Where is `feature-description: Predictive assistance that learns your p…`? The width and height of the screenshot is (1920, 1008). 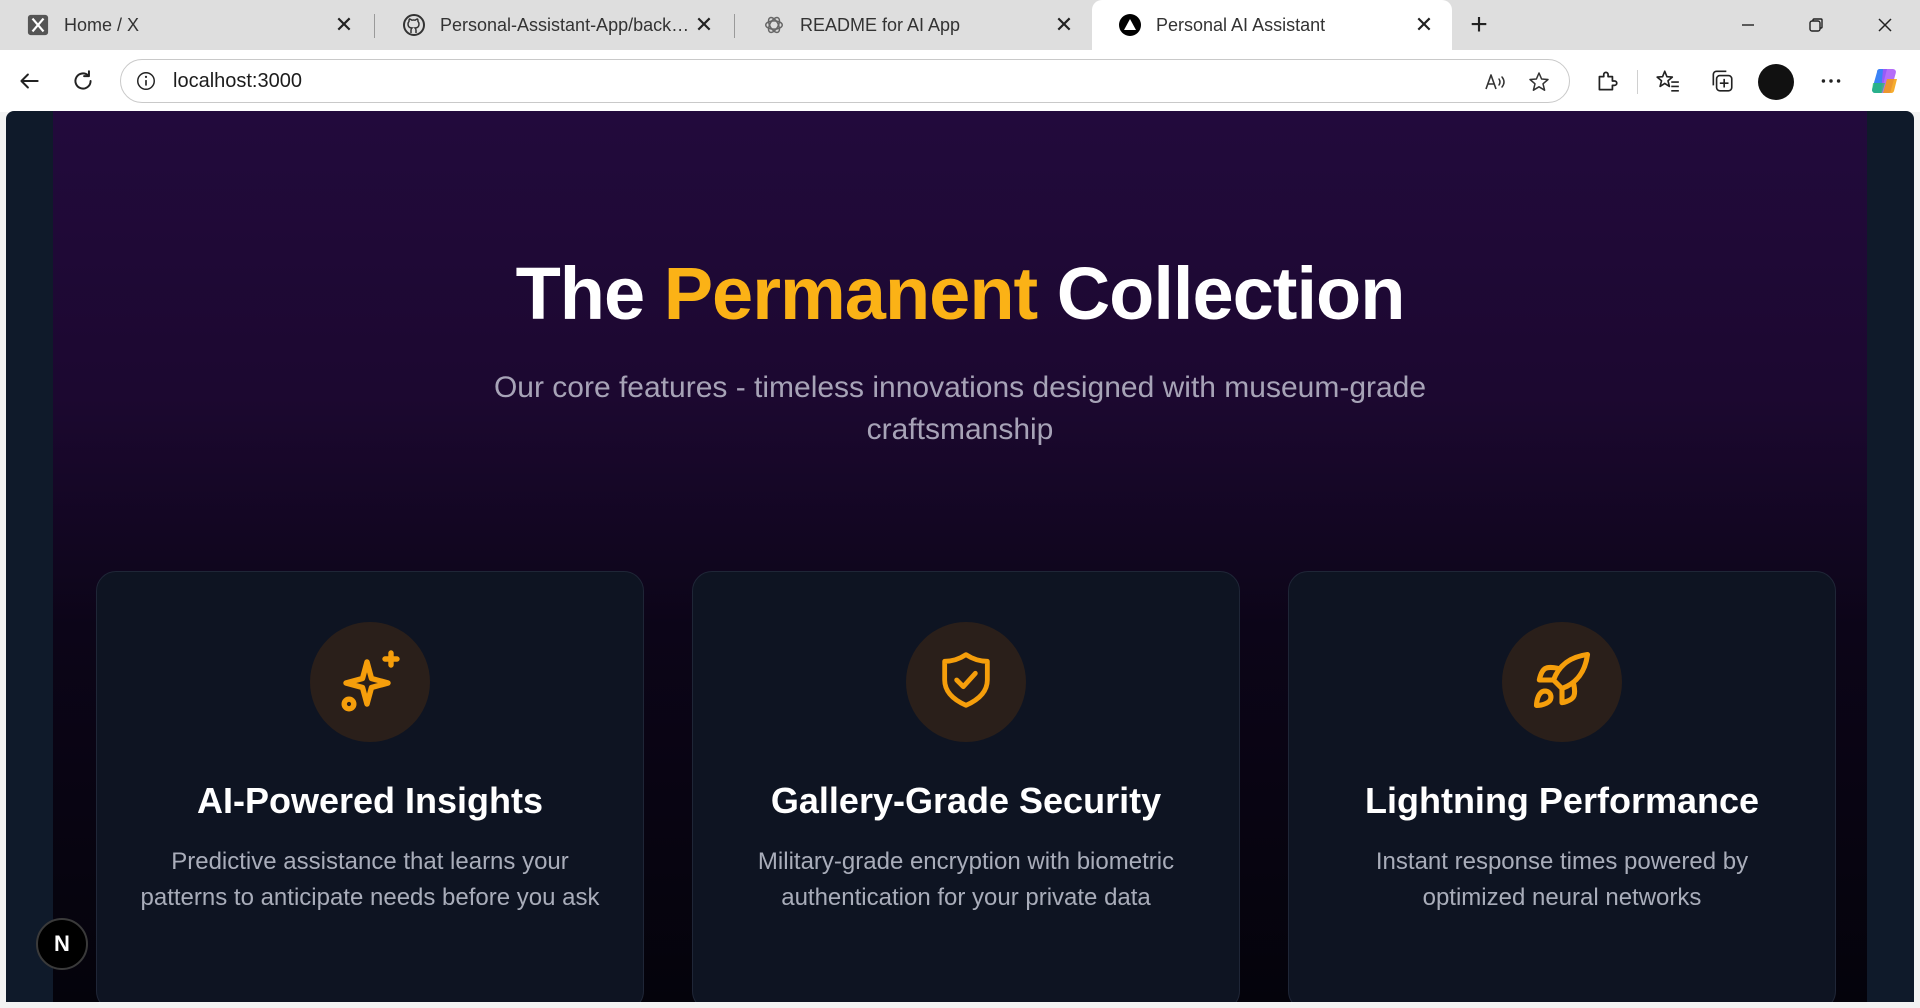
feature-description: Predictive assistance that learns your p… is located at coordinates (370, 879).